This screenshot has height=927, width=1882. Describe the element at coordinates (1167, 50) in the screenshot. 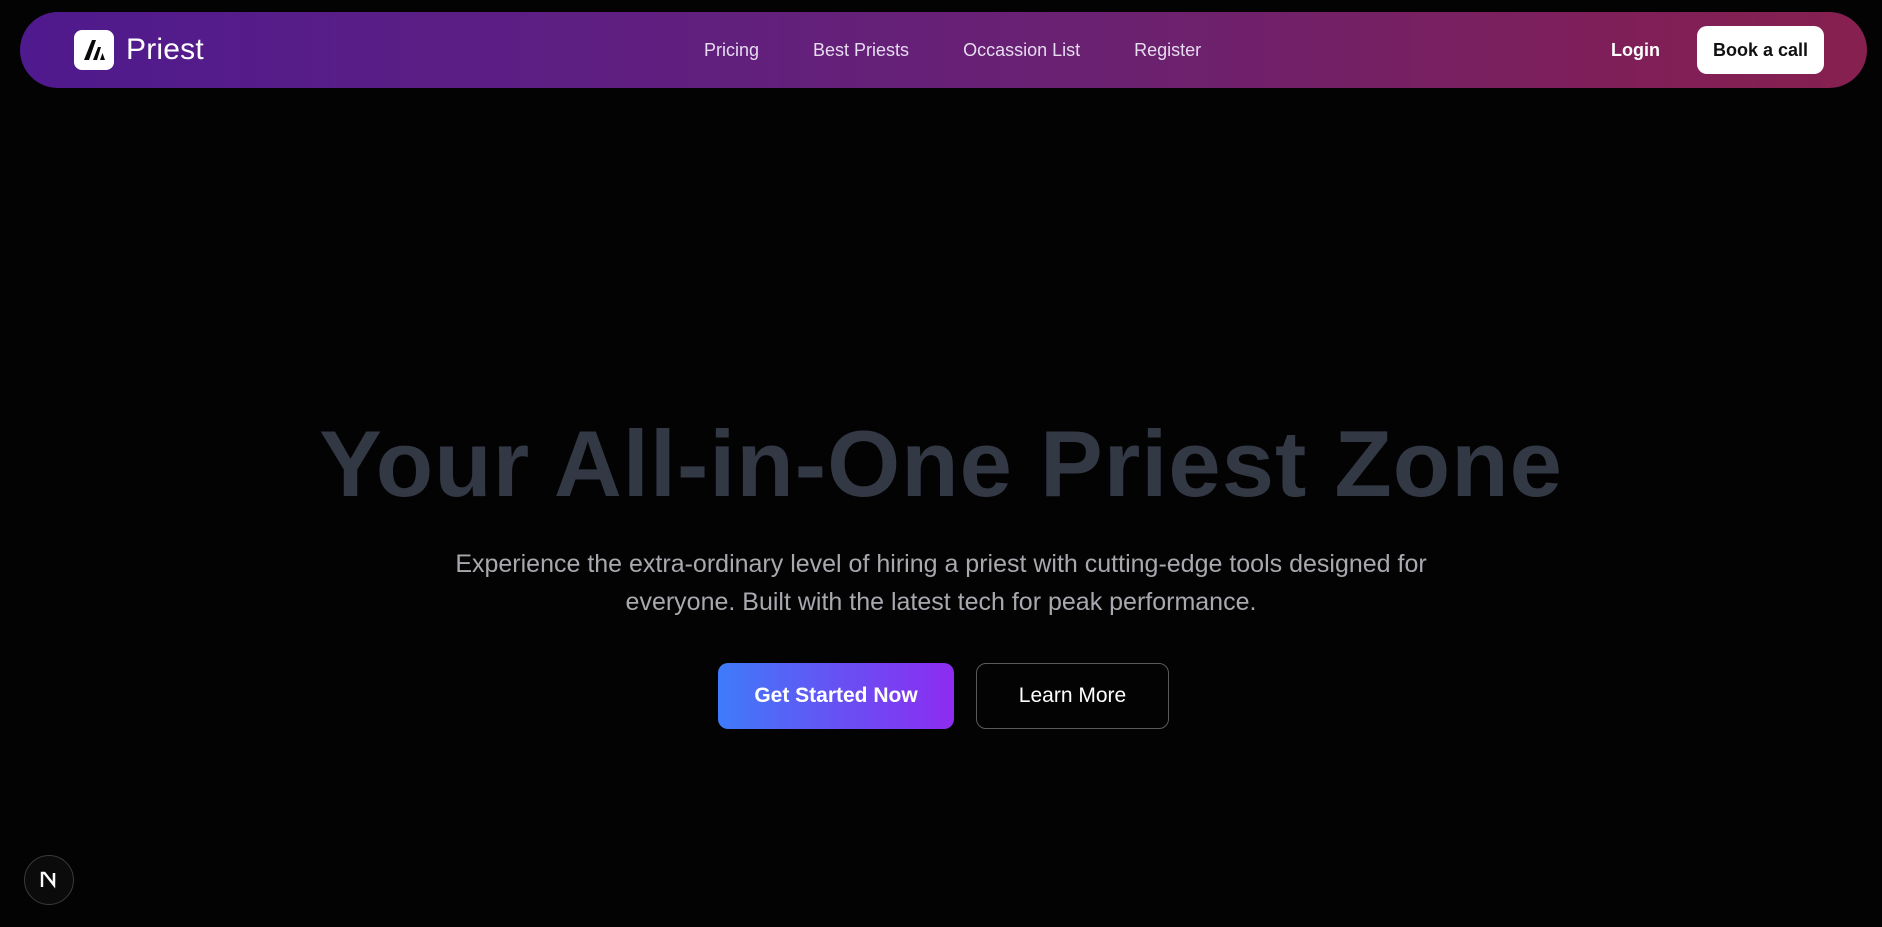

I see `nav-link-register: Register` at that location.